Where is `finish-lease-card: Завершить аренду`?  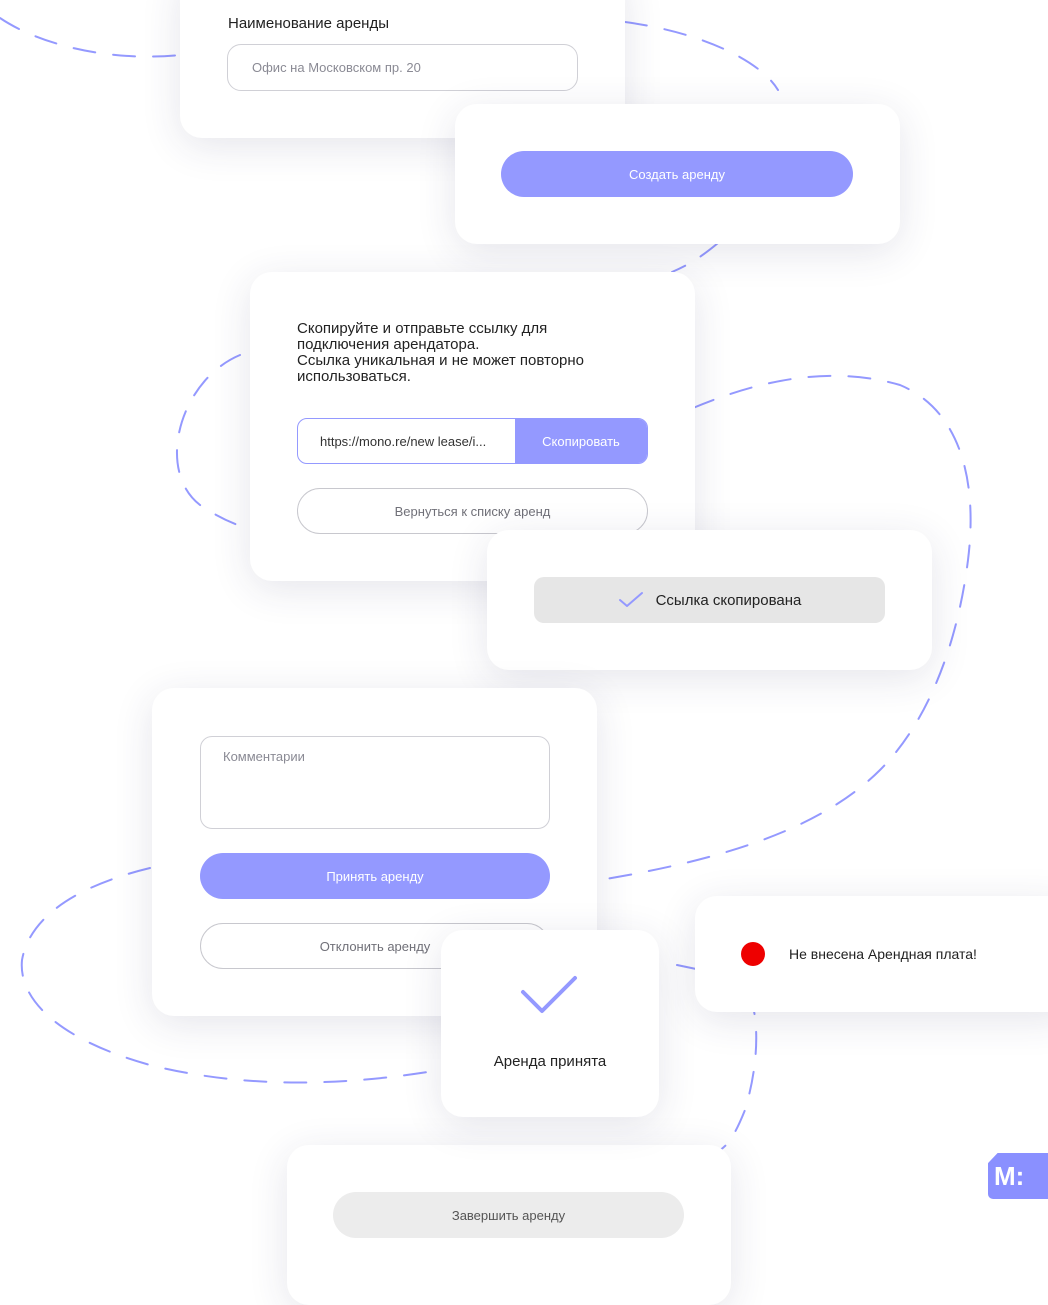
finish-lease-card: Завершить аренду is located at coordinates (509, 1225).